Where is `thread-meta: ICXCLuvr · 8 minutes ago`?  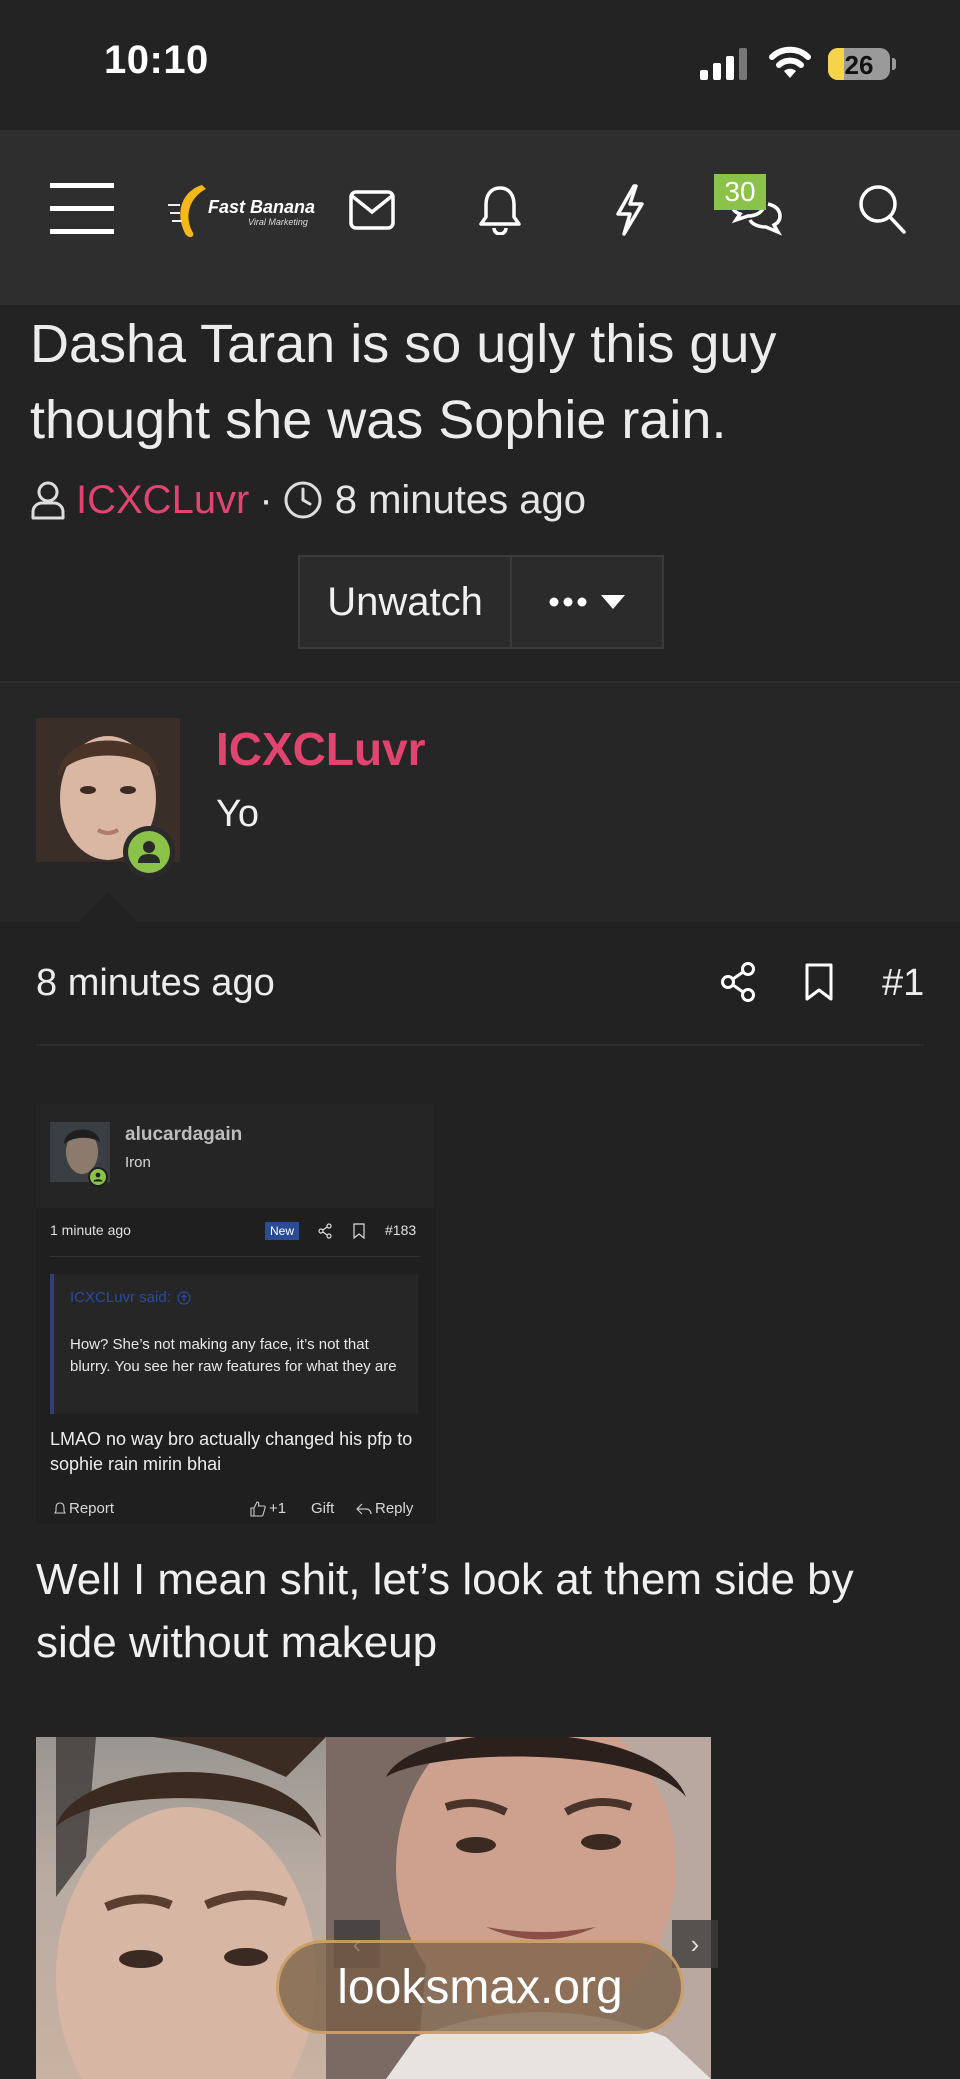
thread-meta: ICXCLuvr · 8 minutes ago is located at coordinates (308, 500).